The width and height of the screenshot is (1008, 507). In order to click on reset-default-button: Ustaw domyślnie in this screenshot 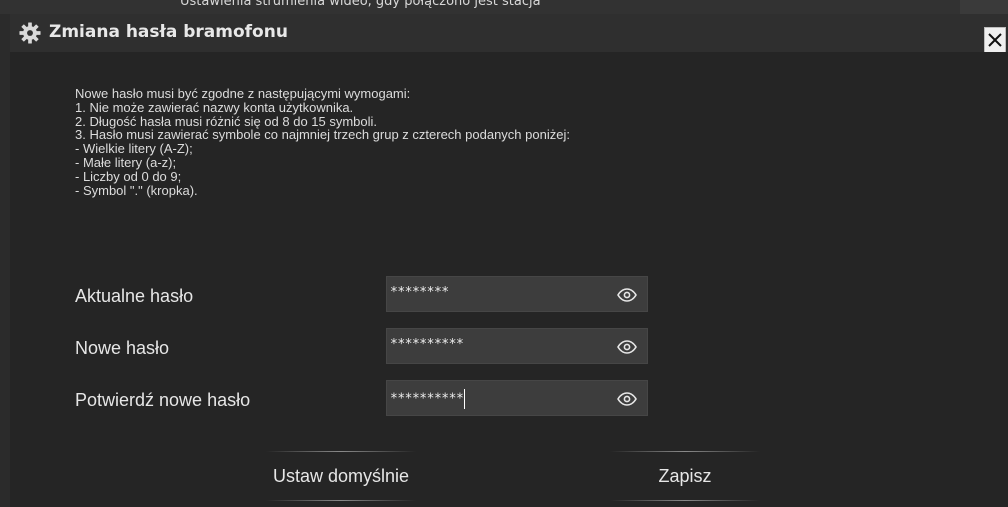, I will do `click(341, 476)`.